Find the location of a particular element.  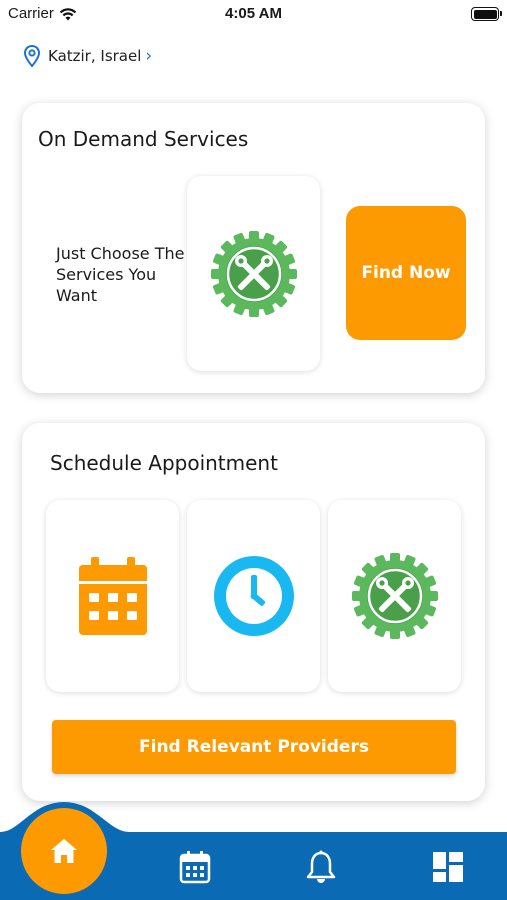

tab-notifications is located at coordinates (321, 867).